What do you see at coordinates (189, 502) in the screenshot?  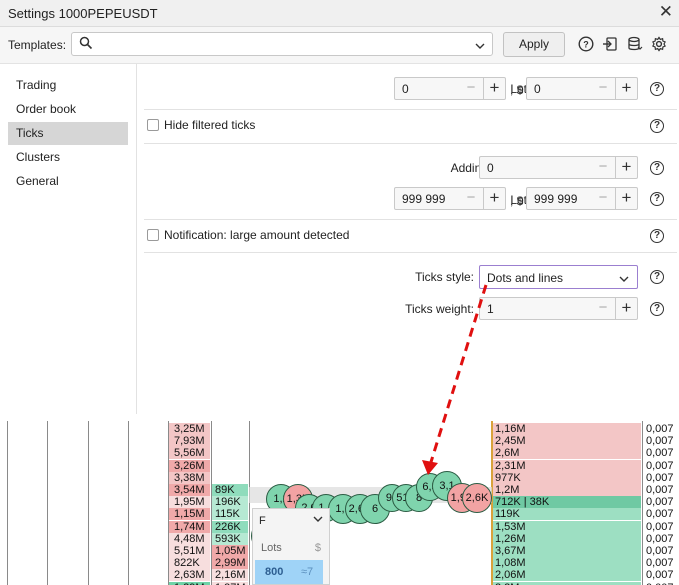 I see `left-values-cell: 1,95M` at bounding box center [189, 502].